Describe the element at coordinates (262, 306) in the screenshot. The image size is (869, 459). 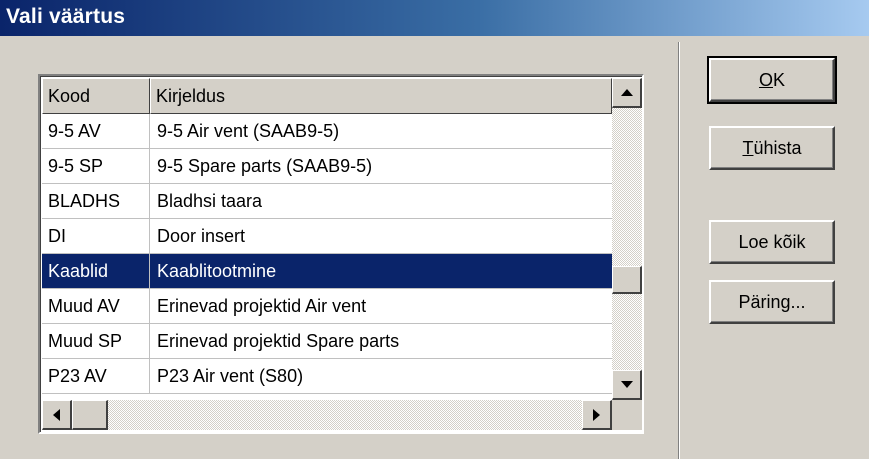
I see `cell-kirjeldus: Erinevad projektid Air vent` at that location.